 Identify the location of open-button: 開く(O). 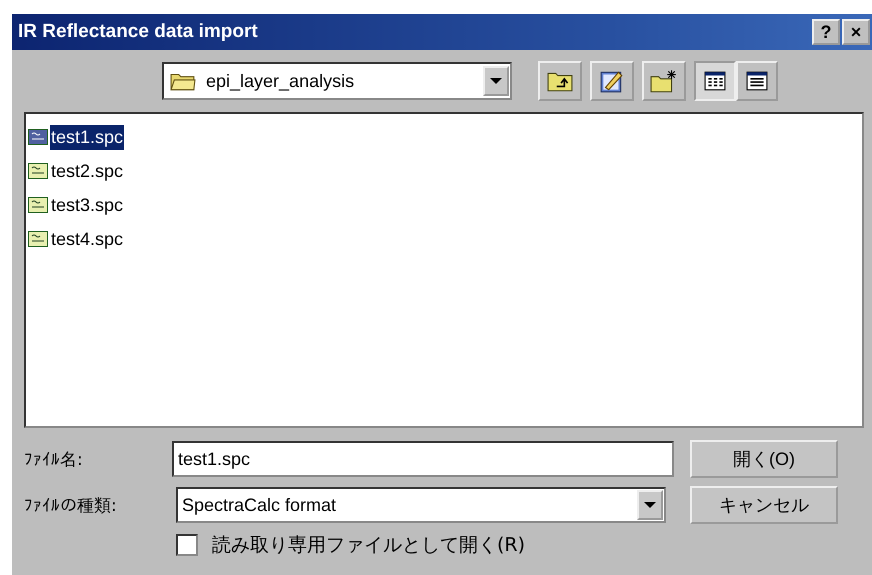
(764, 459).